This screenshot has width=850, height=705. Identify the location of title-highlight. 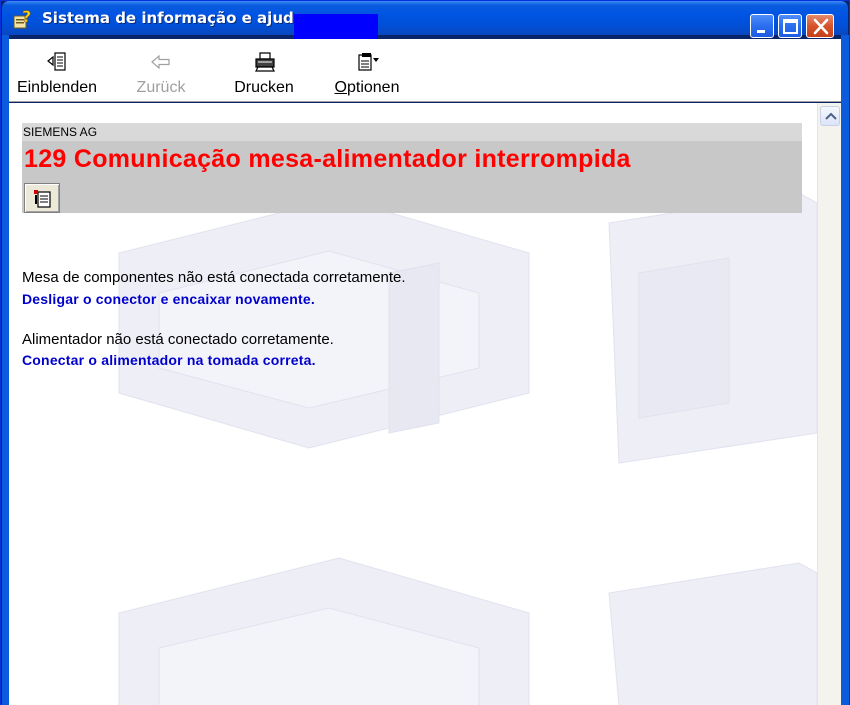
(336, 27).